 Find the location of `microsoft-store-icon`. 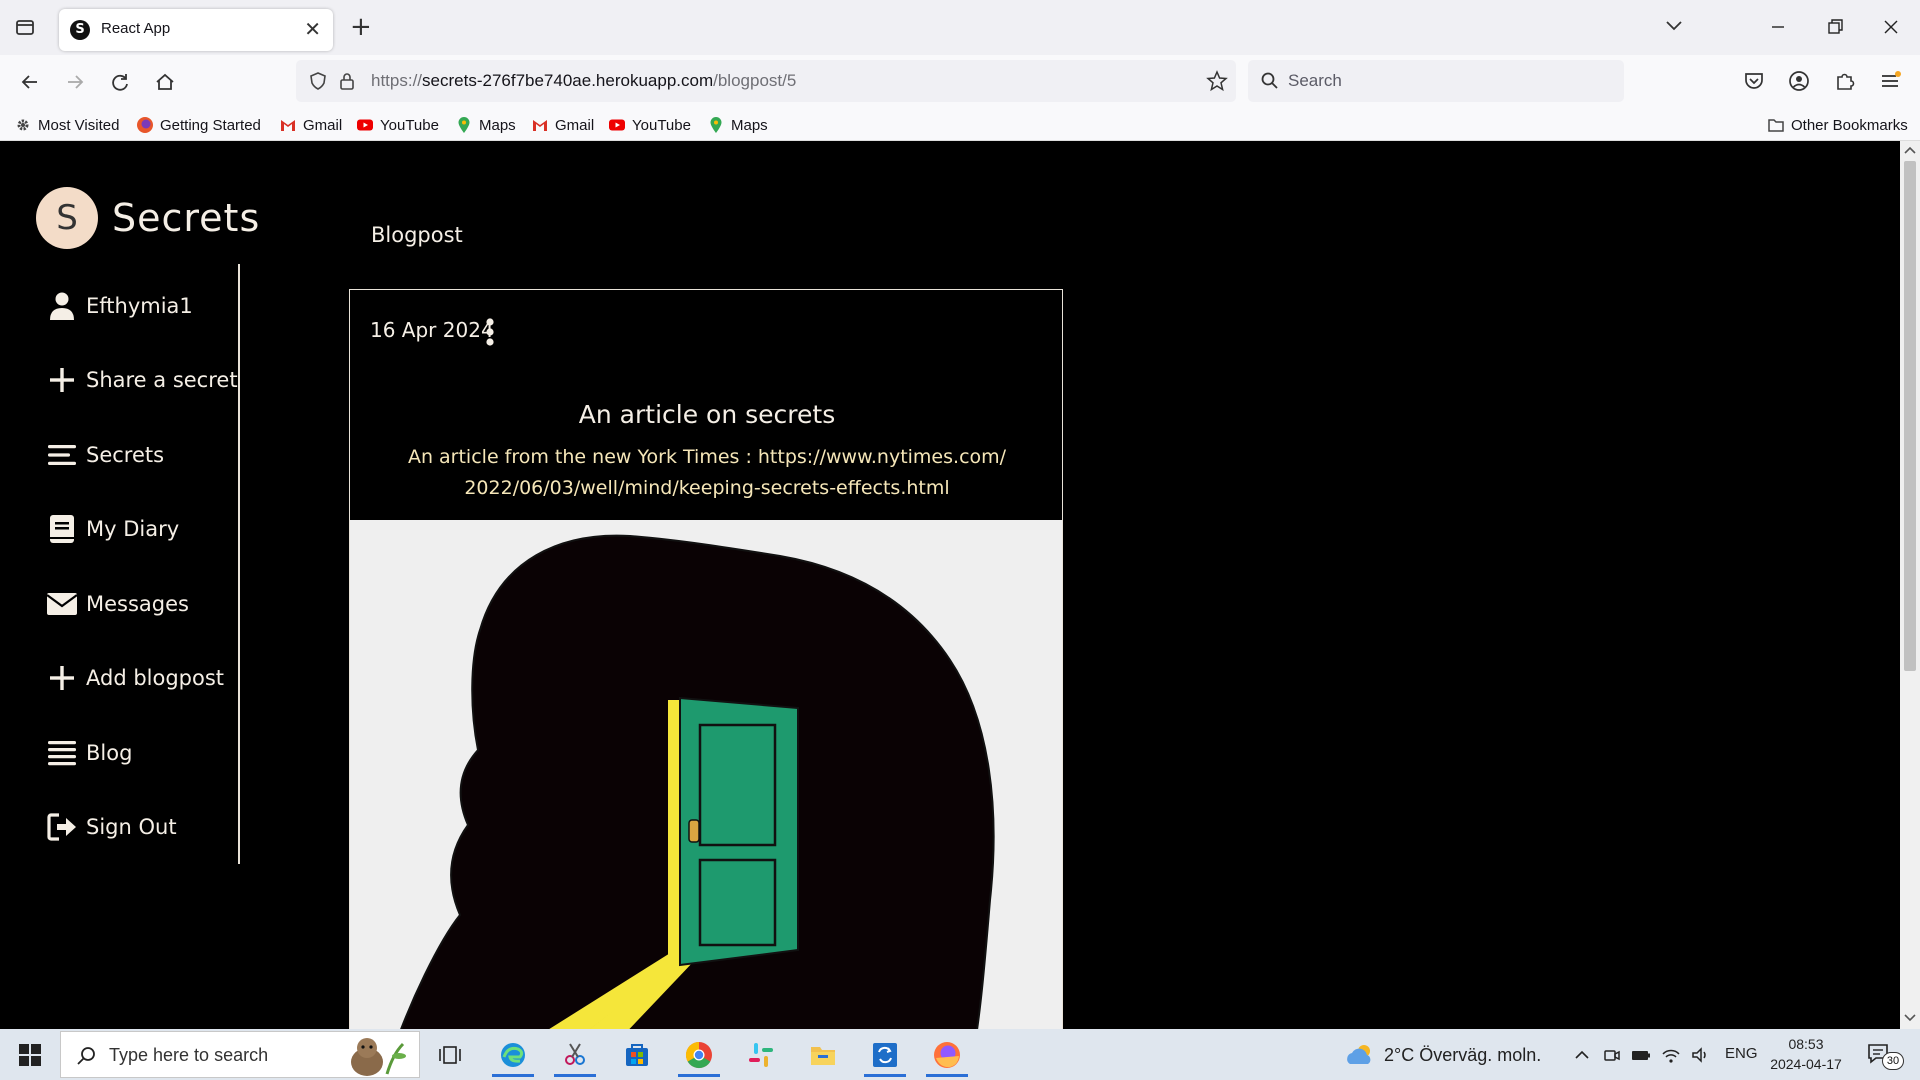

microsoft-store-icon is located at coordinates (637, 1055).